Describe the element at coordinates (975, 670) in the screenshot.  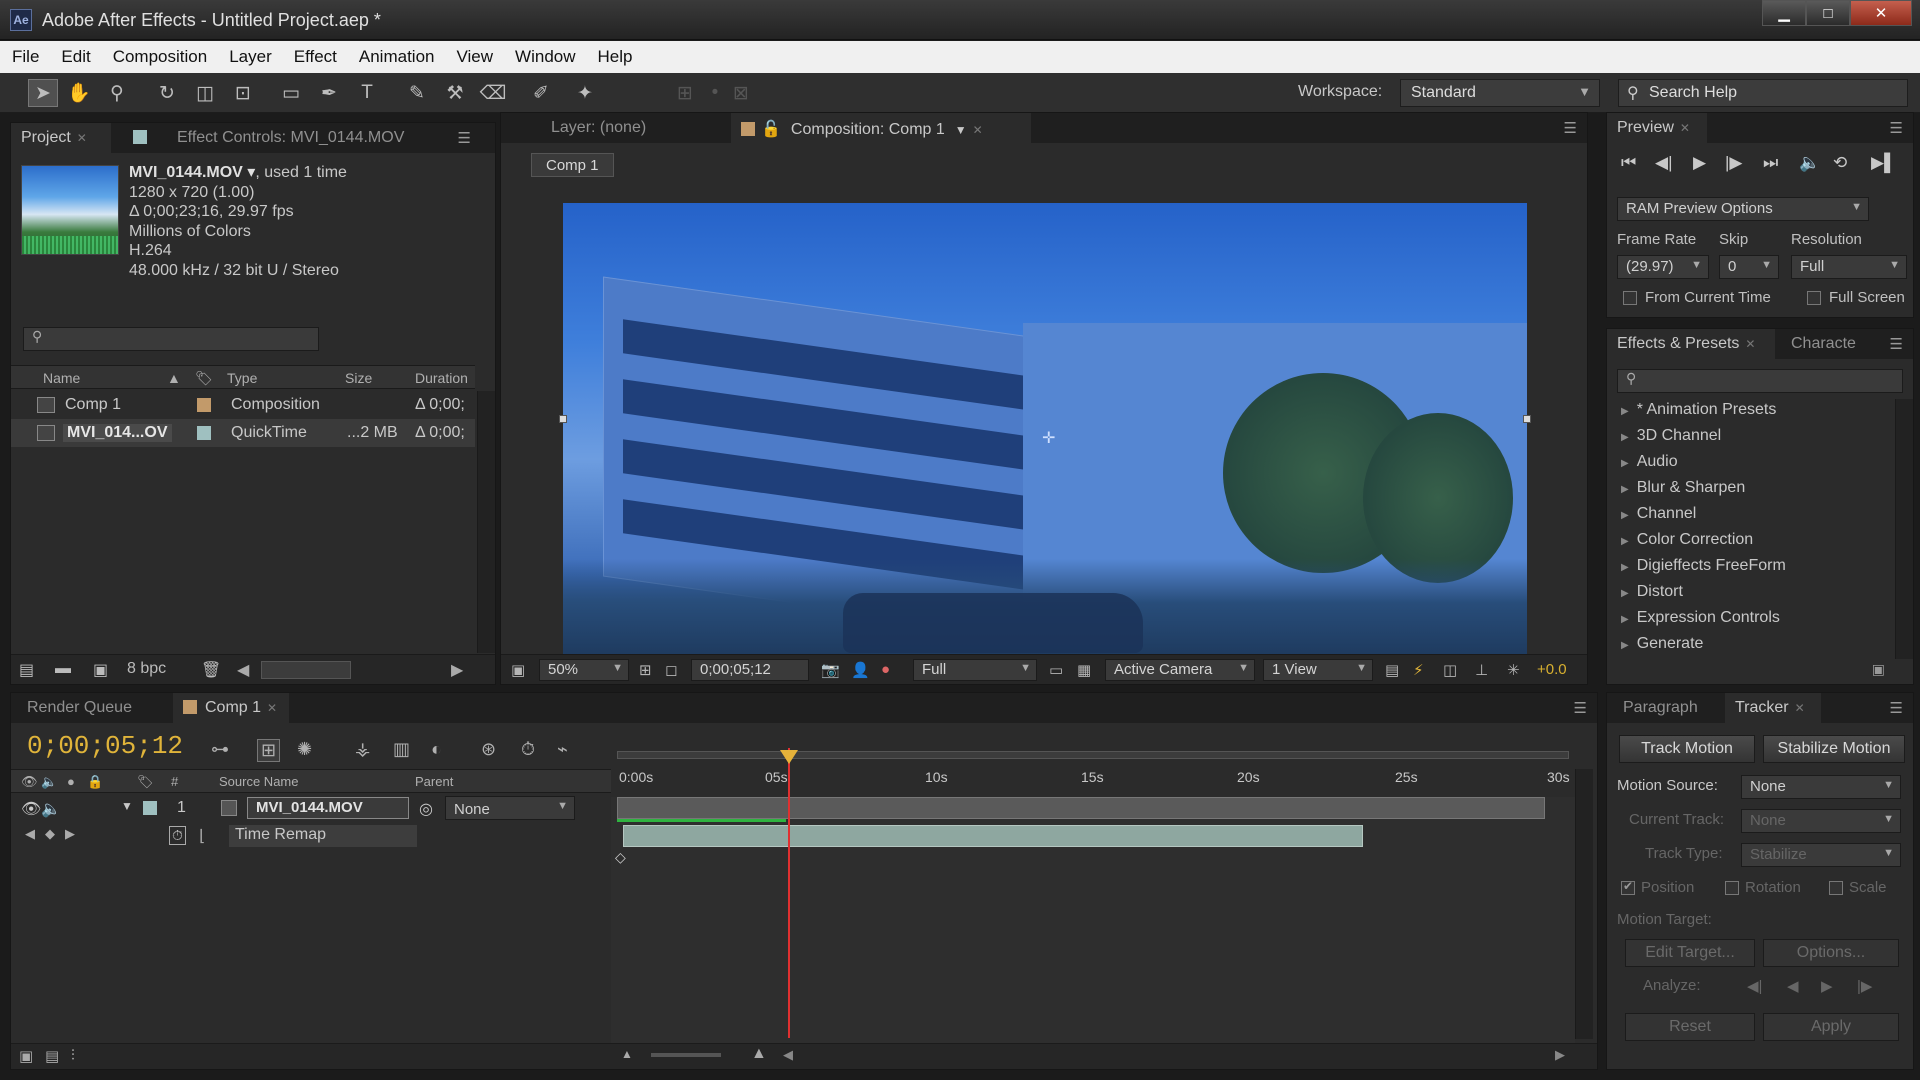
I see `resolution-dropdown: Full ▼` at that location.